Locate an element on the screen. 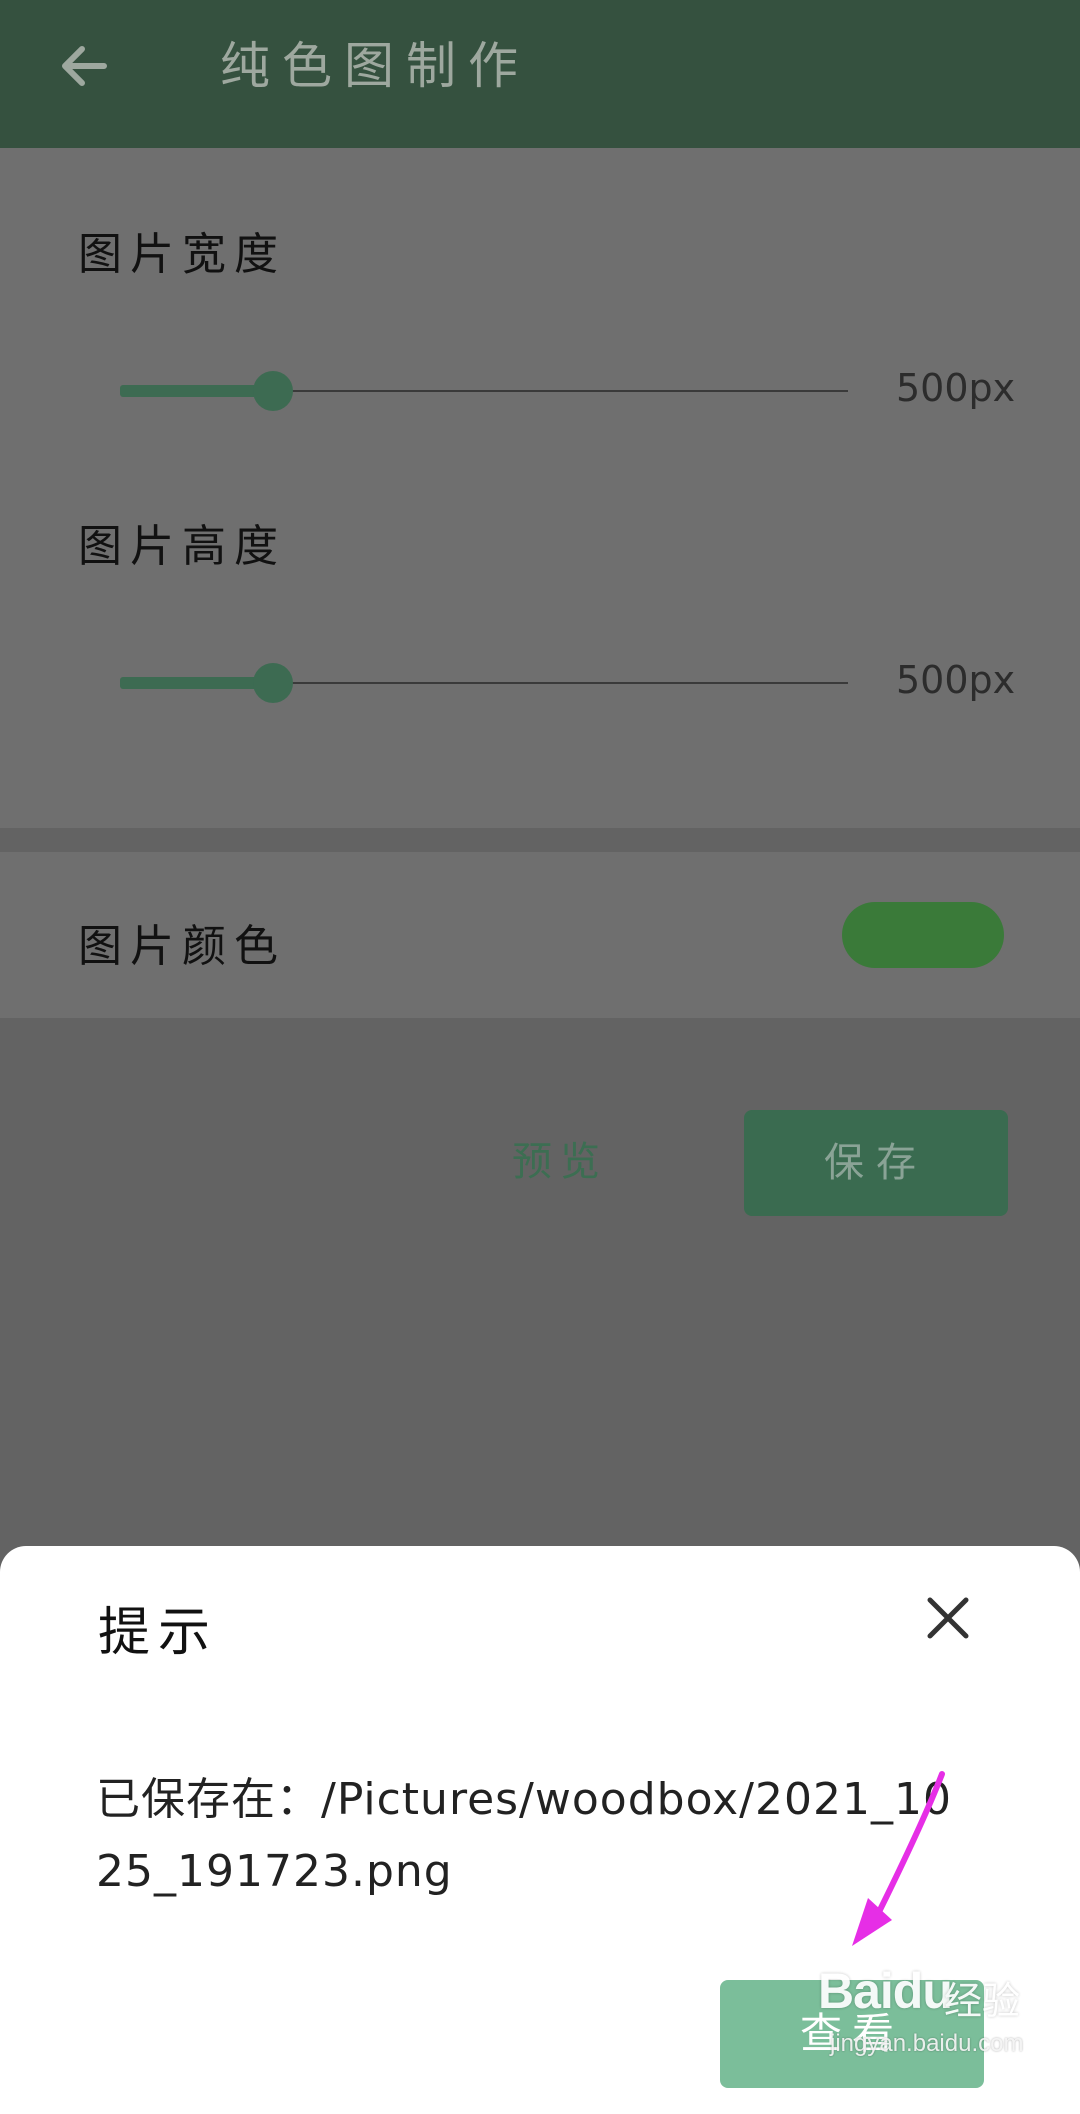 Image resolution: width=1080 pixels, height=2114 pixels. dialog-title: 提示 is located at coordinates (158, 1633).